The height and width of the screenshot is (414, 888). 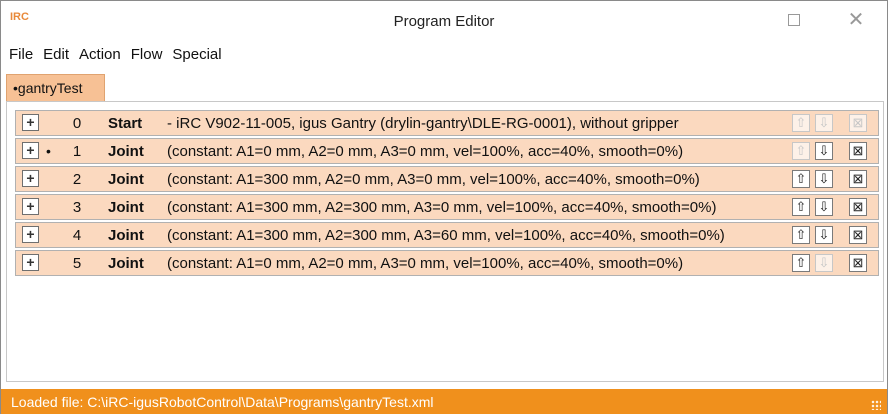 What do you see at coordinates (100, 54) in the screenshot?
I see `menu-action: Action` at bounding box center [100, 54].